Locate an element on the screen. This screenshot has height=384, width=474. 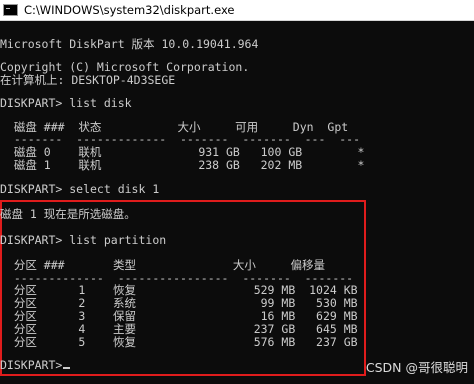
select-result-message: 磁盘 1 现在是所选磁盘。 is located at coordinates (68, 214).